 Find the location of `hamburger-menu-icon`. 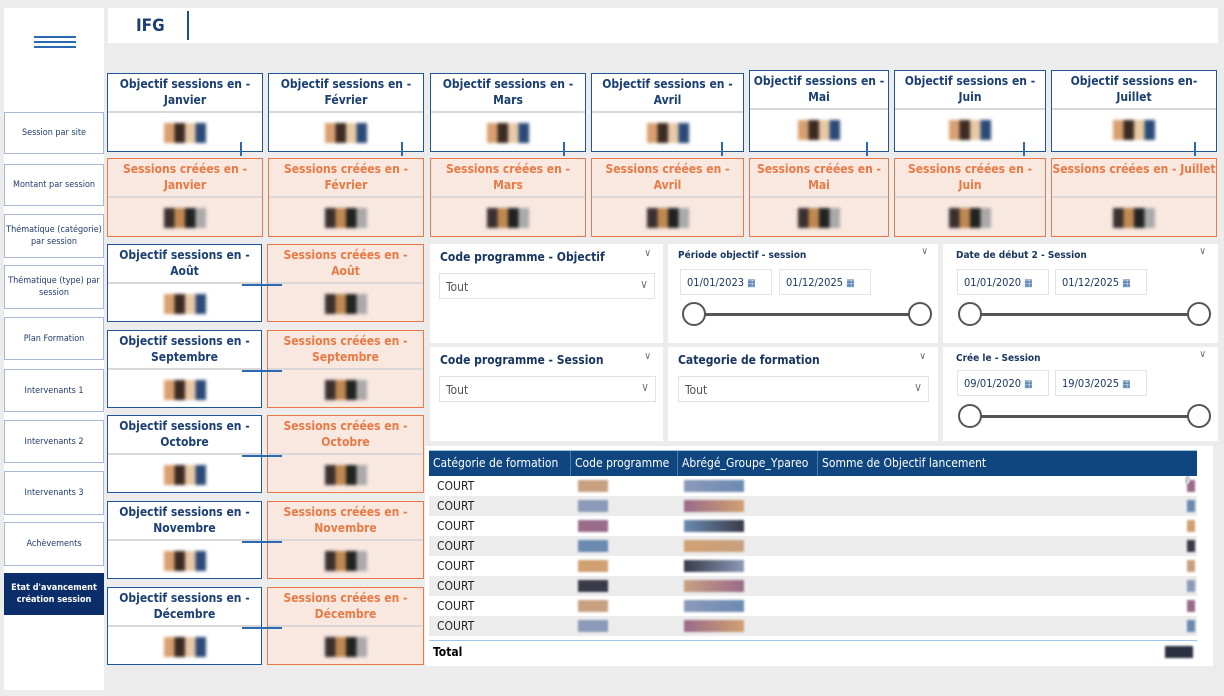

hamburger-menu-icon is located at coordinates (55, 43).